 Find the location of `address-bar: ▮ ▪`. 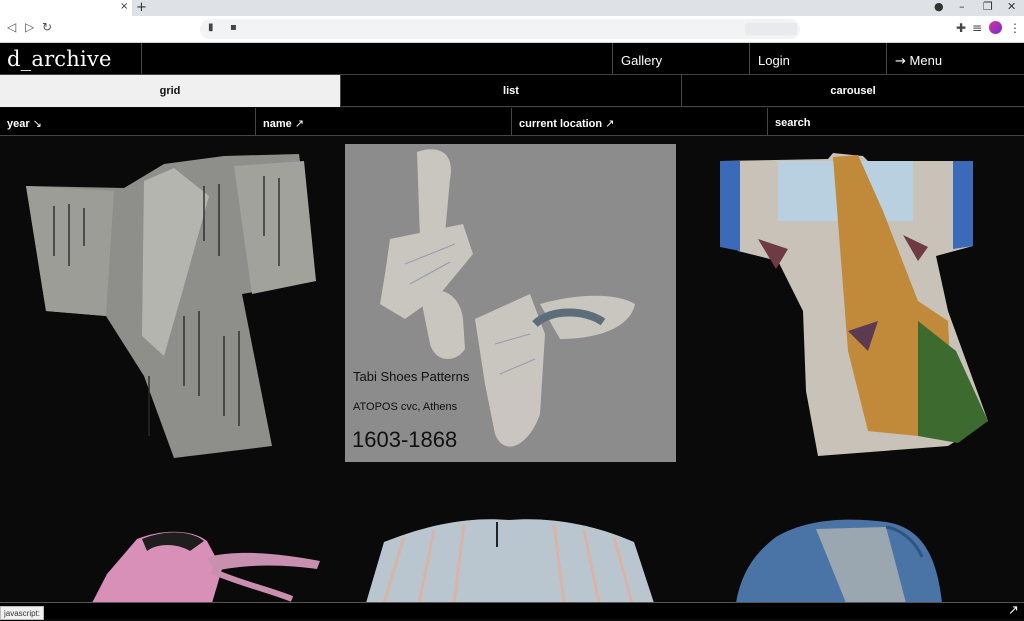

address-bar: ▮ ▪ is located at coordinates (500, 29).